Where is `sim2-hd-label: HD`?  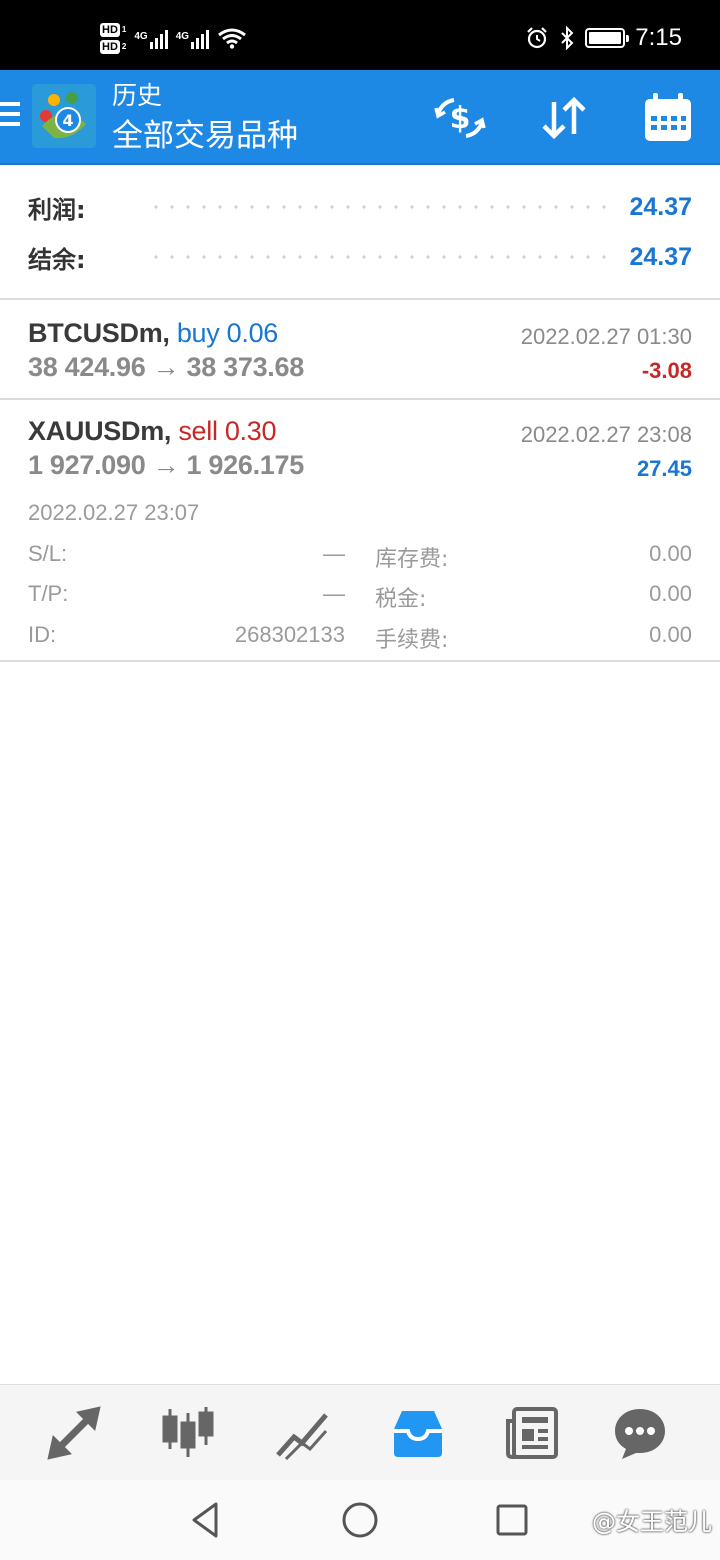 sim2-hd-label: HD is located at coordinates (110, 46).